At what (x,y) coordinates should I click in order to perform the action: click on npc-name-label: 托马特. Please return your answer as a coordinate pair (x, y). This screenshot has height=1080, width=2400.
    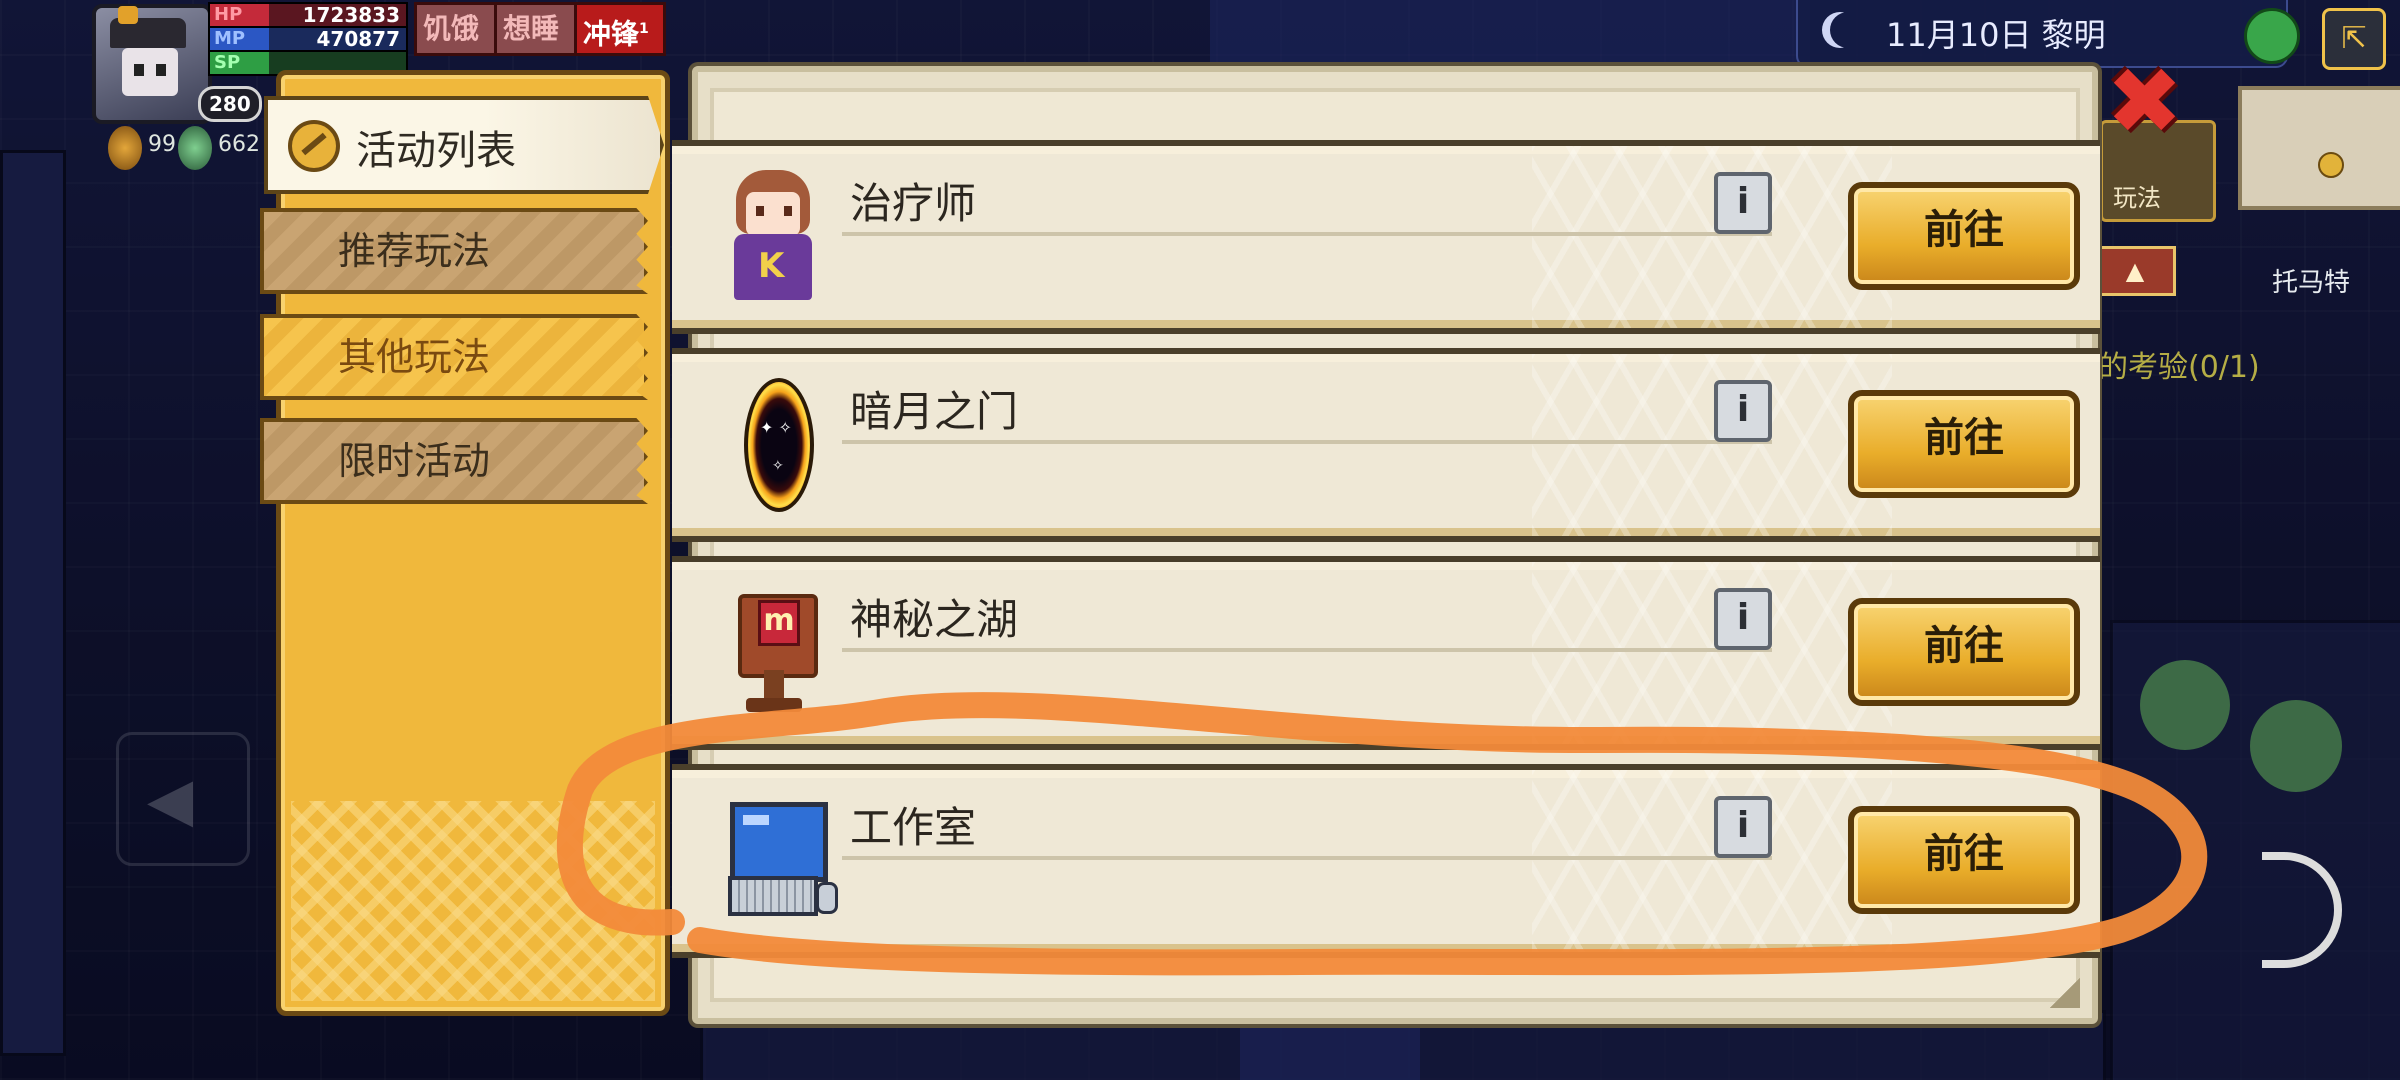
    Looking at the image, I should click on (2311, 283).